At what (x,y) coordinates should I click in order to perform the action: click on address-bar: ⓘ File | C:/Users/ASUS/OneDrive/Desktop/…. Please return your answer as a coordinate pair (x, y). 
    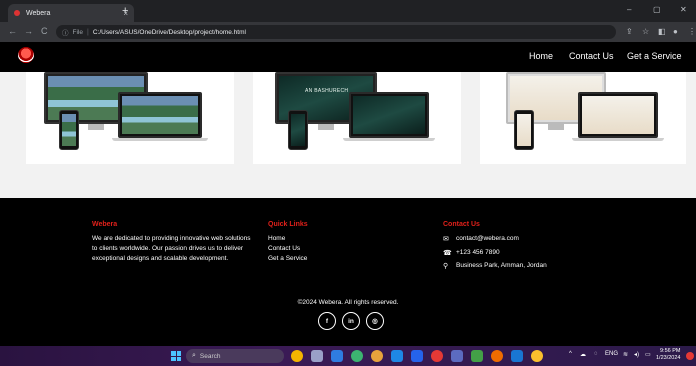
    Looking at the image, I should click on (336, 32).